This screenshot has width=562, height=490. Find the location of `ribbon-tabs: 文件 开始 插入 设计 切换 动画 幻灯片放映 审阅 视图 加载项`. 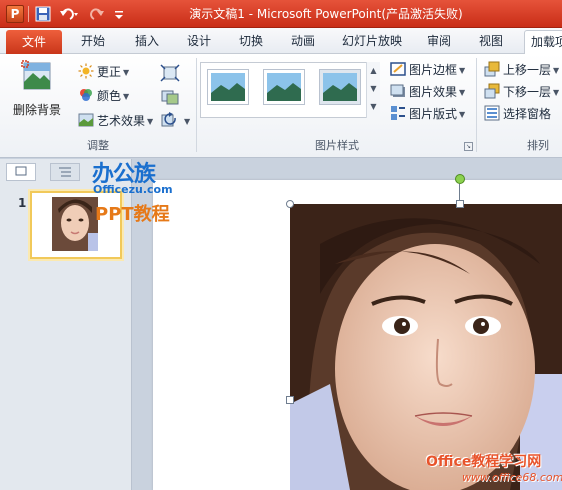

ribbon-tabs: 文件 开始 插入 设计 切换 动画 幻灯片放映 审阅 视图 加载项 is located at coordinates (281, 41).